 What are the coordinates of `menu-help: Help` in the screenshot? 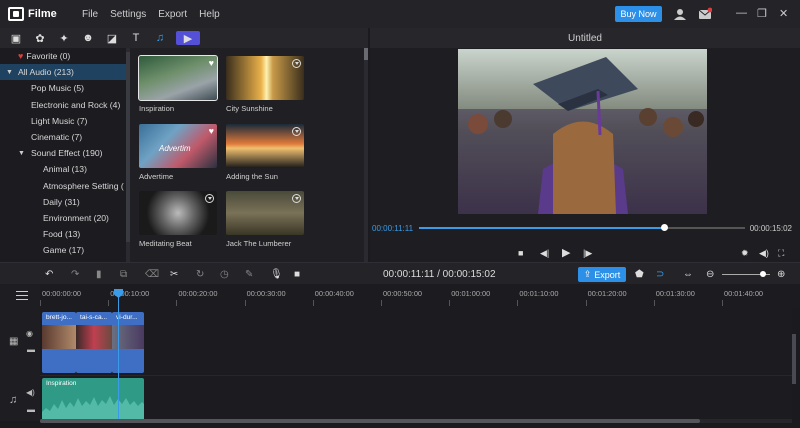 It's located at (209, 14).